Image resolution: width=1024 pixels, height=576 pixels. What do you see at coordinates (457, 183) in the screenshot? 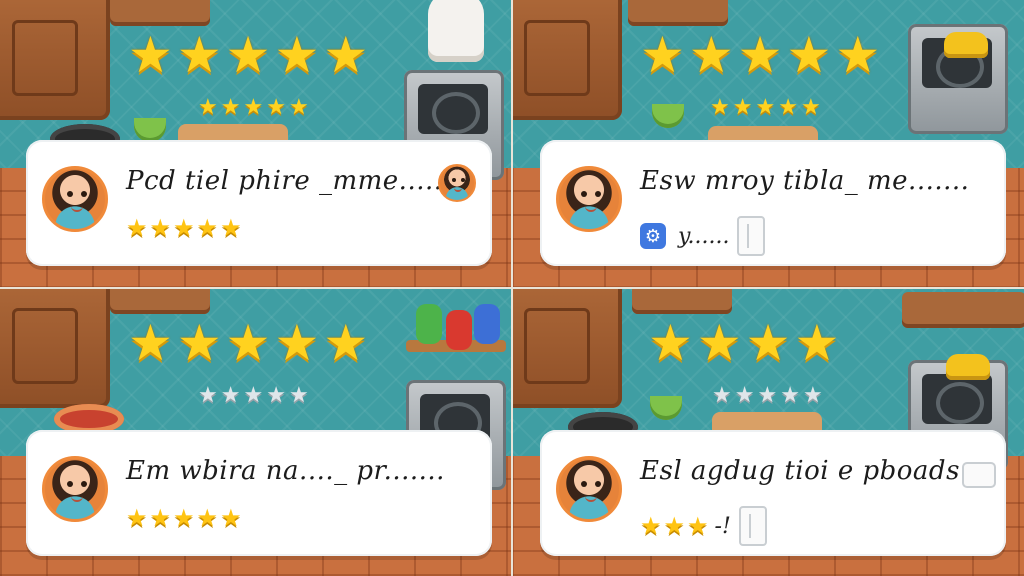
I see `reviewer-mini-avatar` at bounding box center [457, 183].